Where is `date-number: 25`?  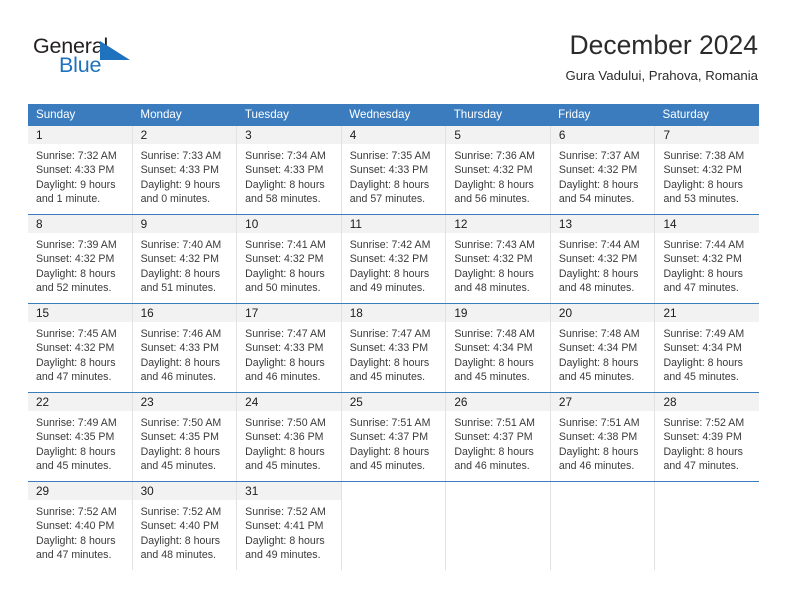
date-number: 25 is located at coordinates (356, 402).